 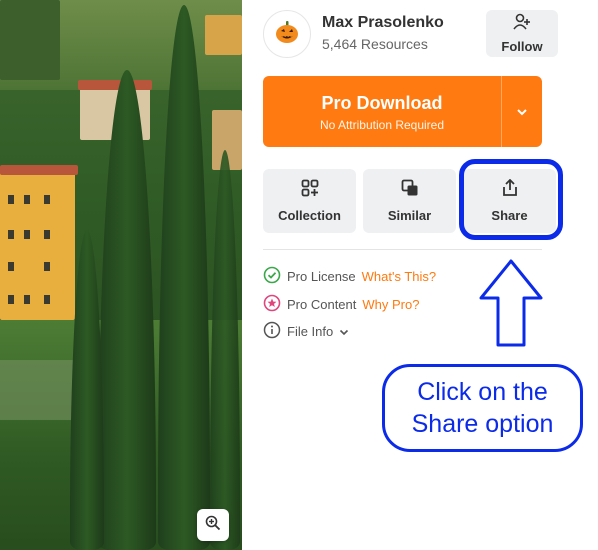 What do you see at coordinates (375, 44) in the screenshot?
I see `author-resource-count: 5,464 Resources` at bounding box center [375, 44].